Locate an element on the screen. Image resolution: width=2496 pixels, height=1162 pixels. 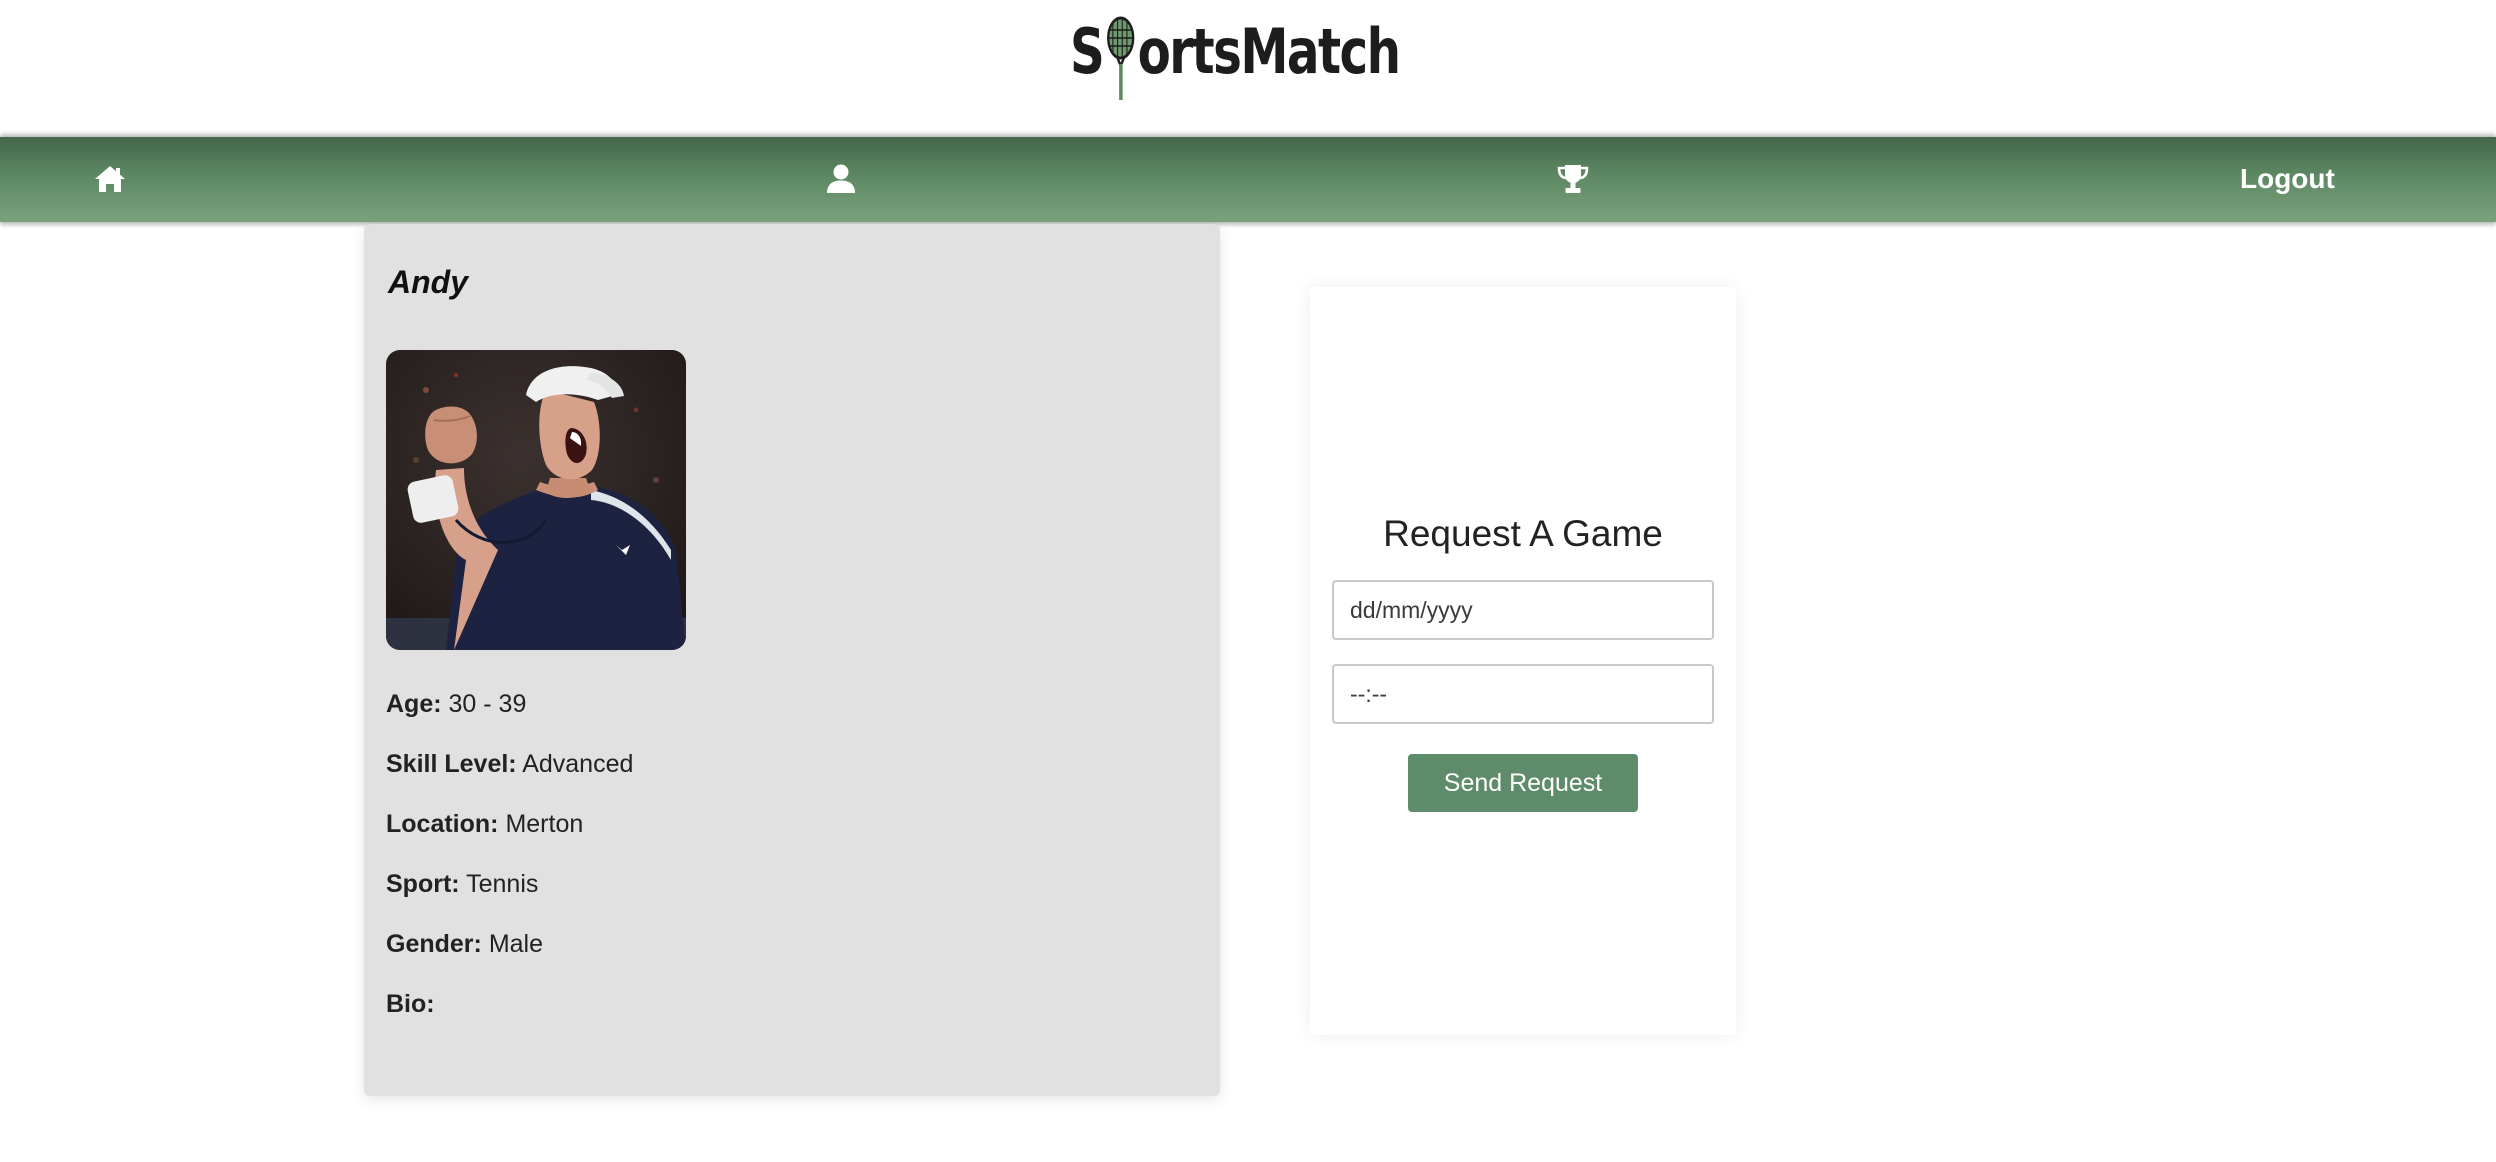
trophy-icon is located at coordinates (1573, 179).